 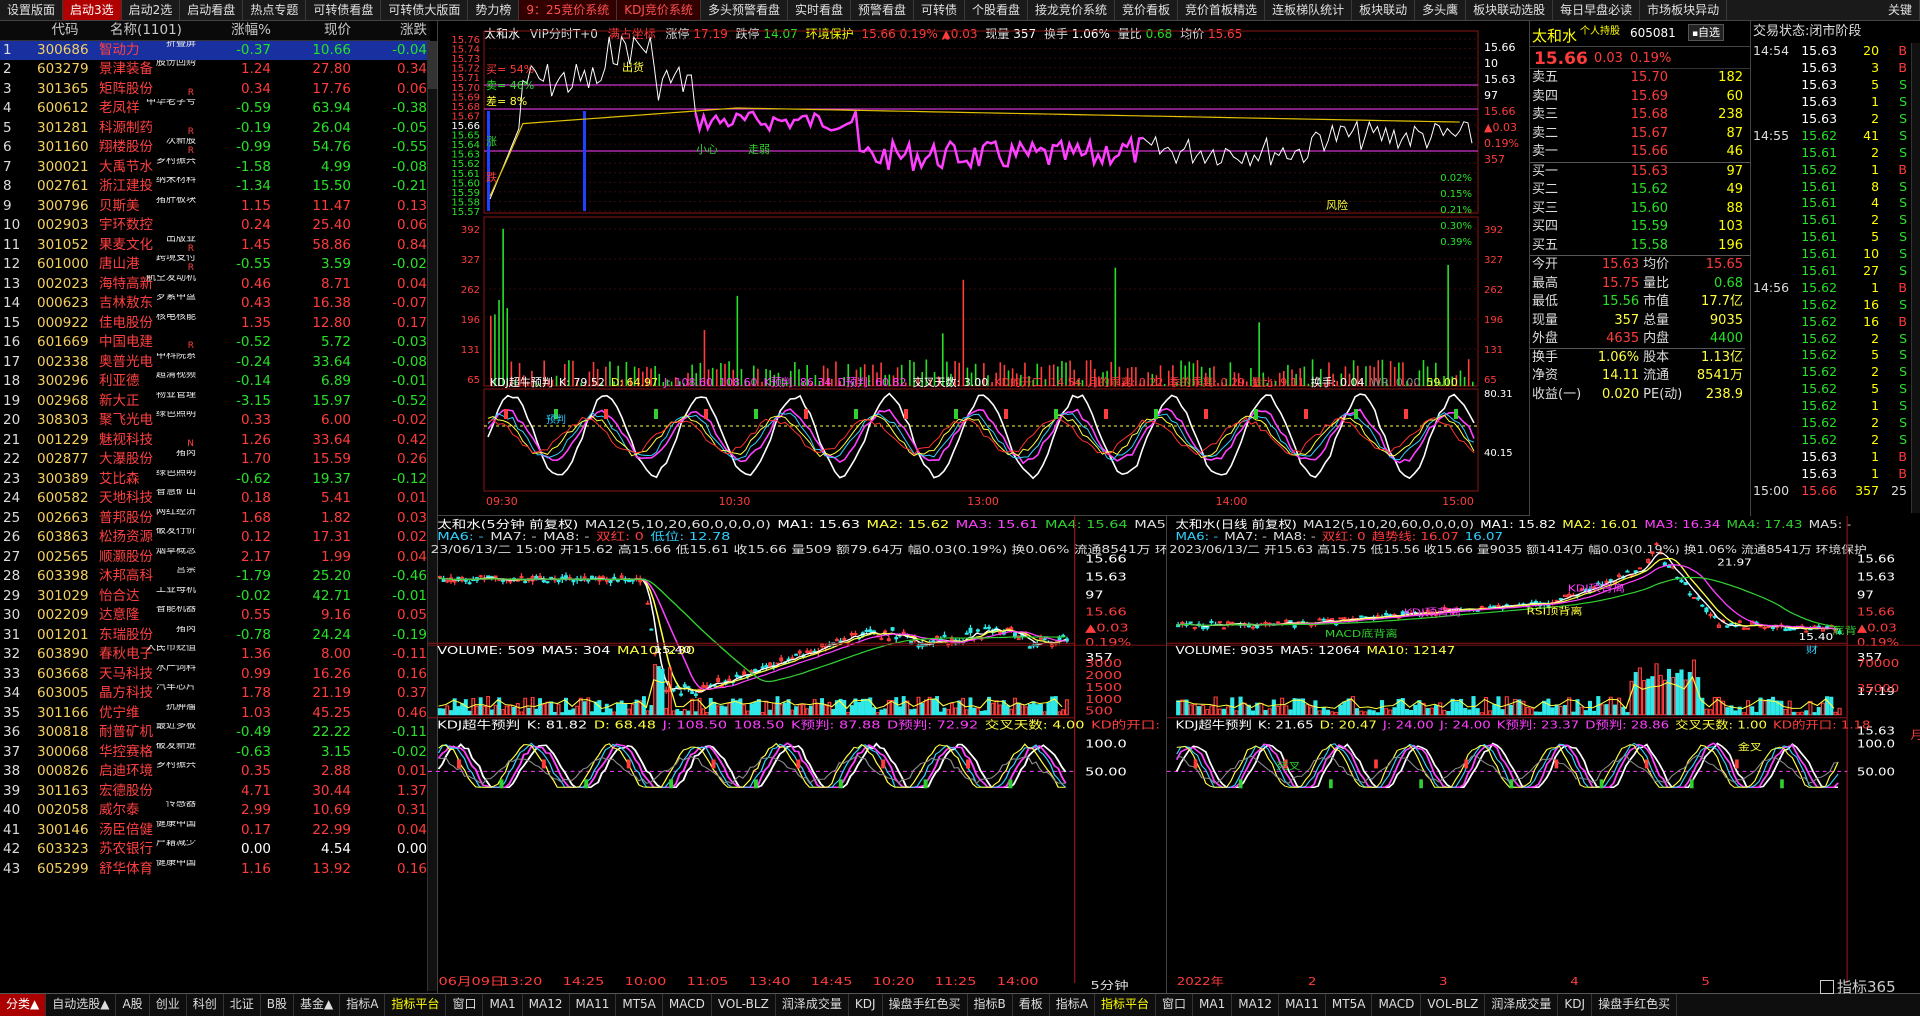 I want to click on bottom-tab-22: 指标A, so click(x=1072, y=1005).